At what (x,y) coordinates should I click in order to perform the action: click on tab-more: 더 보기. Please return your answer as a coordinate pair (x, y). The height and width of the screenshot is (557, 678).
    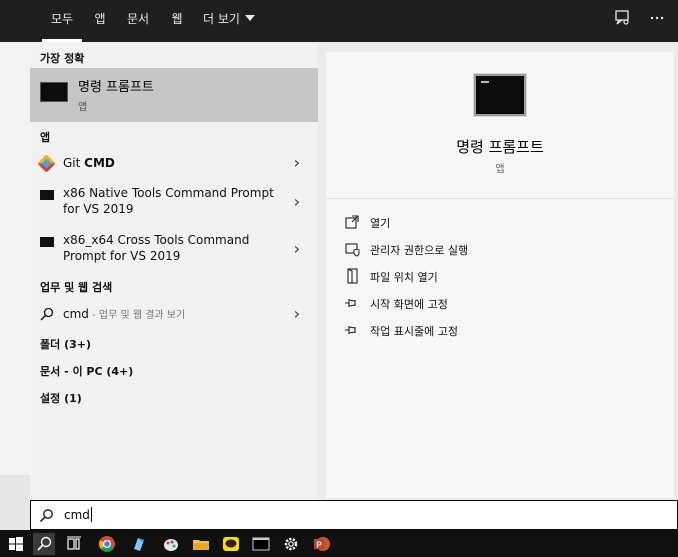
    Looking at the image, I should click on (229, 21).